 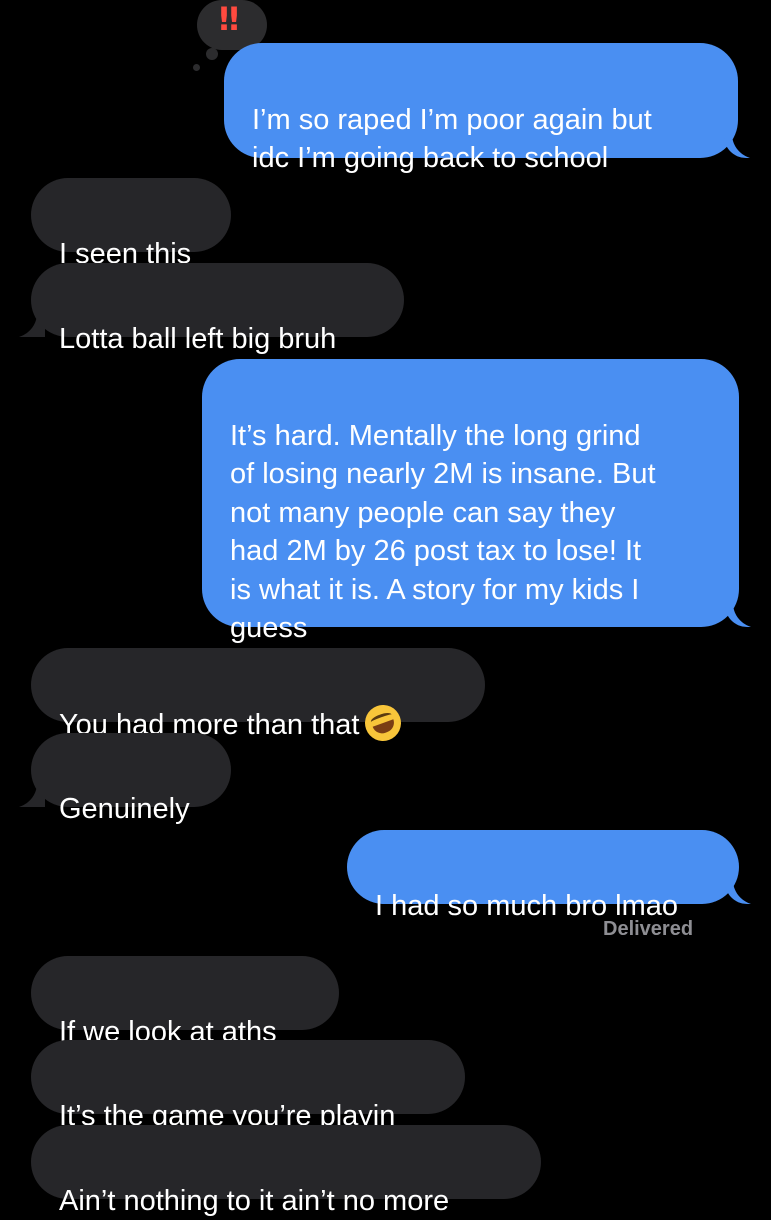 What do you see at coordinates (286, 1171) in the screenshot?
I see `message-bubble-received: Ain’t nothing to it ain’t no more` at bounding box center [286, 1171].